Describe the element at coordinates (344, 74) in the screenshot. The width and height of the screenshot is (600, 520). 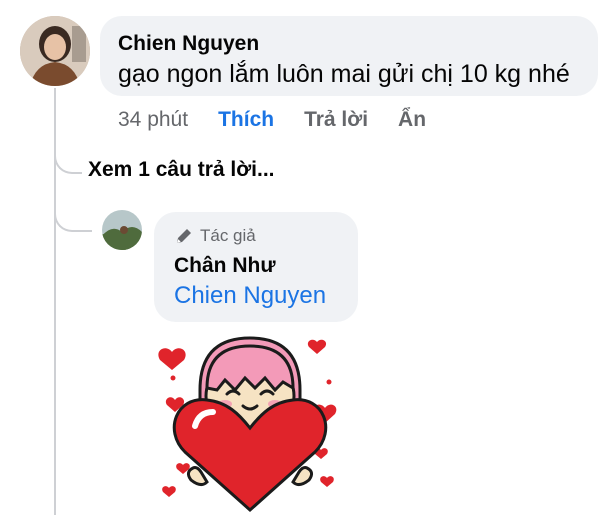
I see `comment-text: gạo ngon lắm luôn mai gửi chị 10 kg nhé` at that location.